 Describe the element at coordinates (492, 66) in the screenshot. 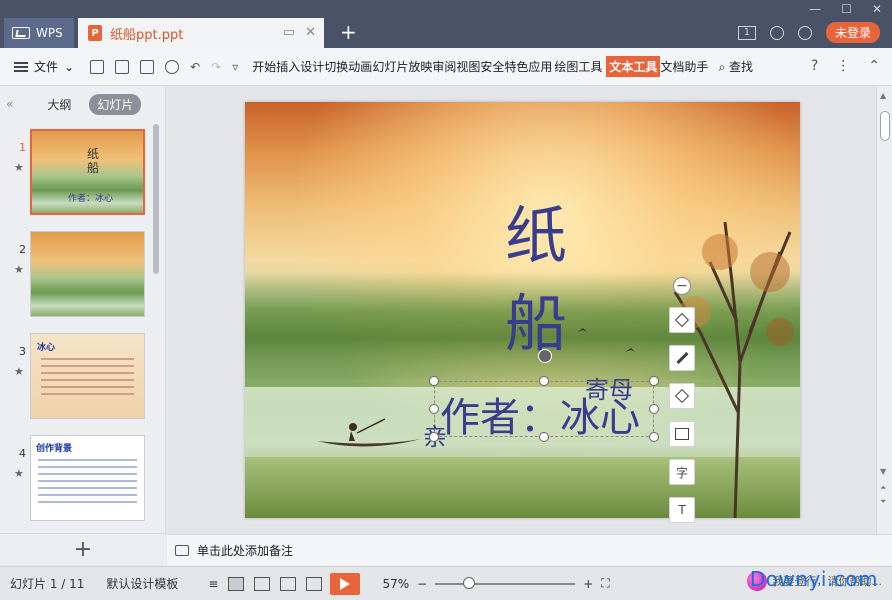

I see `tab-security: 安全` at that location.